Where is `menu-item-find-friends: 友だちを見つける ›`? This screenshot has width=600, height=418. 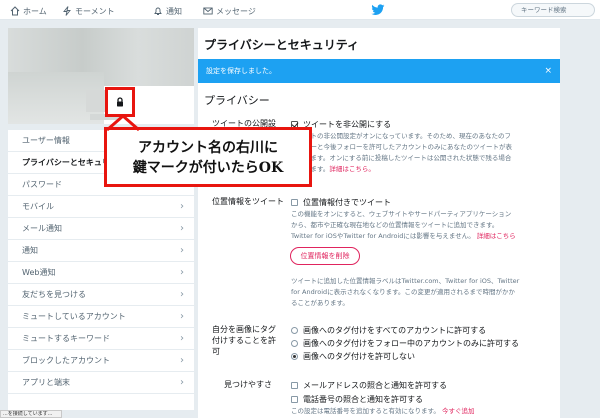 menu-item-find-friends: 友だちを見つける › is located at coordinates (101, 295).